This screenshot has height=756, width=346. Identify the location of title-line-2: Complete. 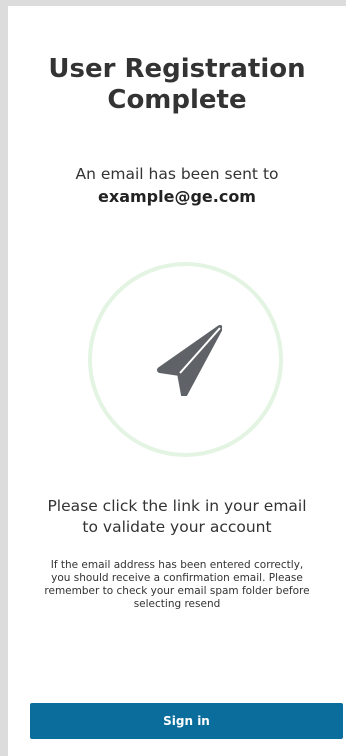
(177, 100).